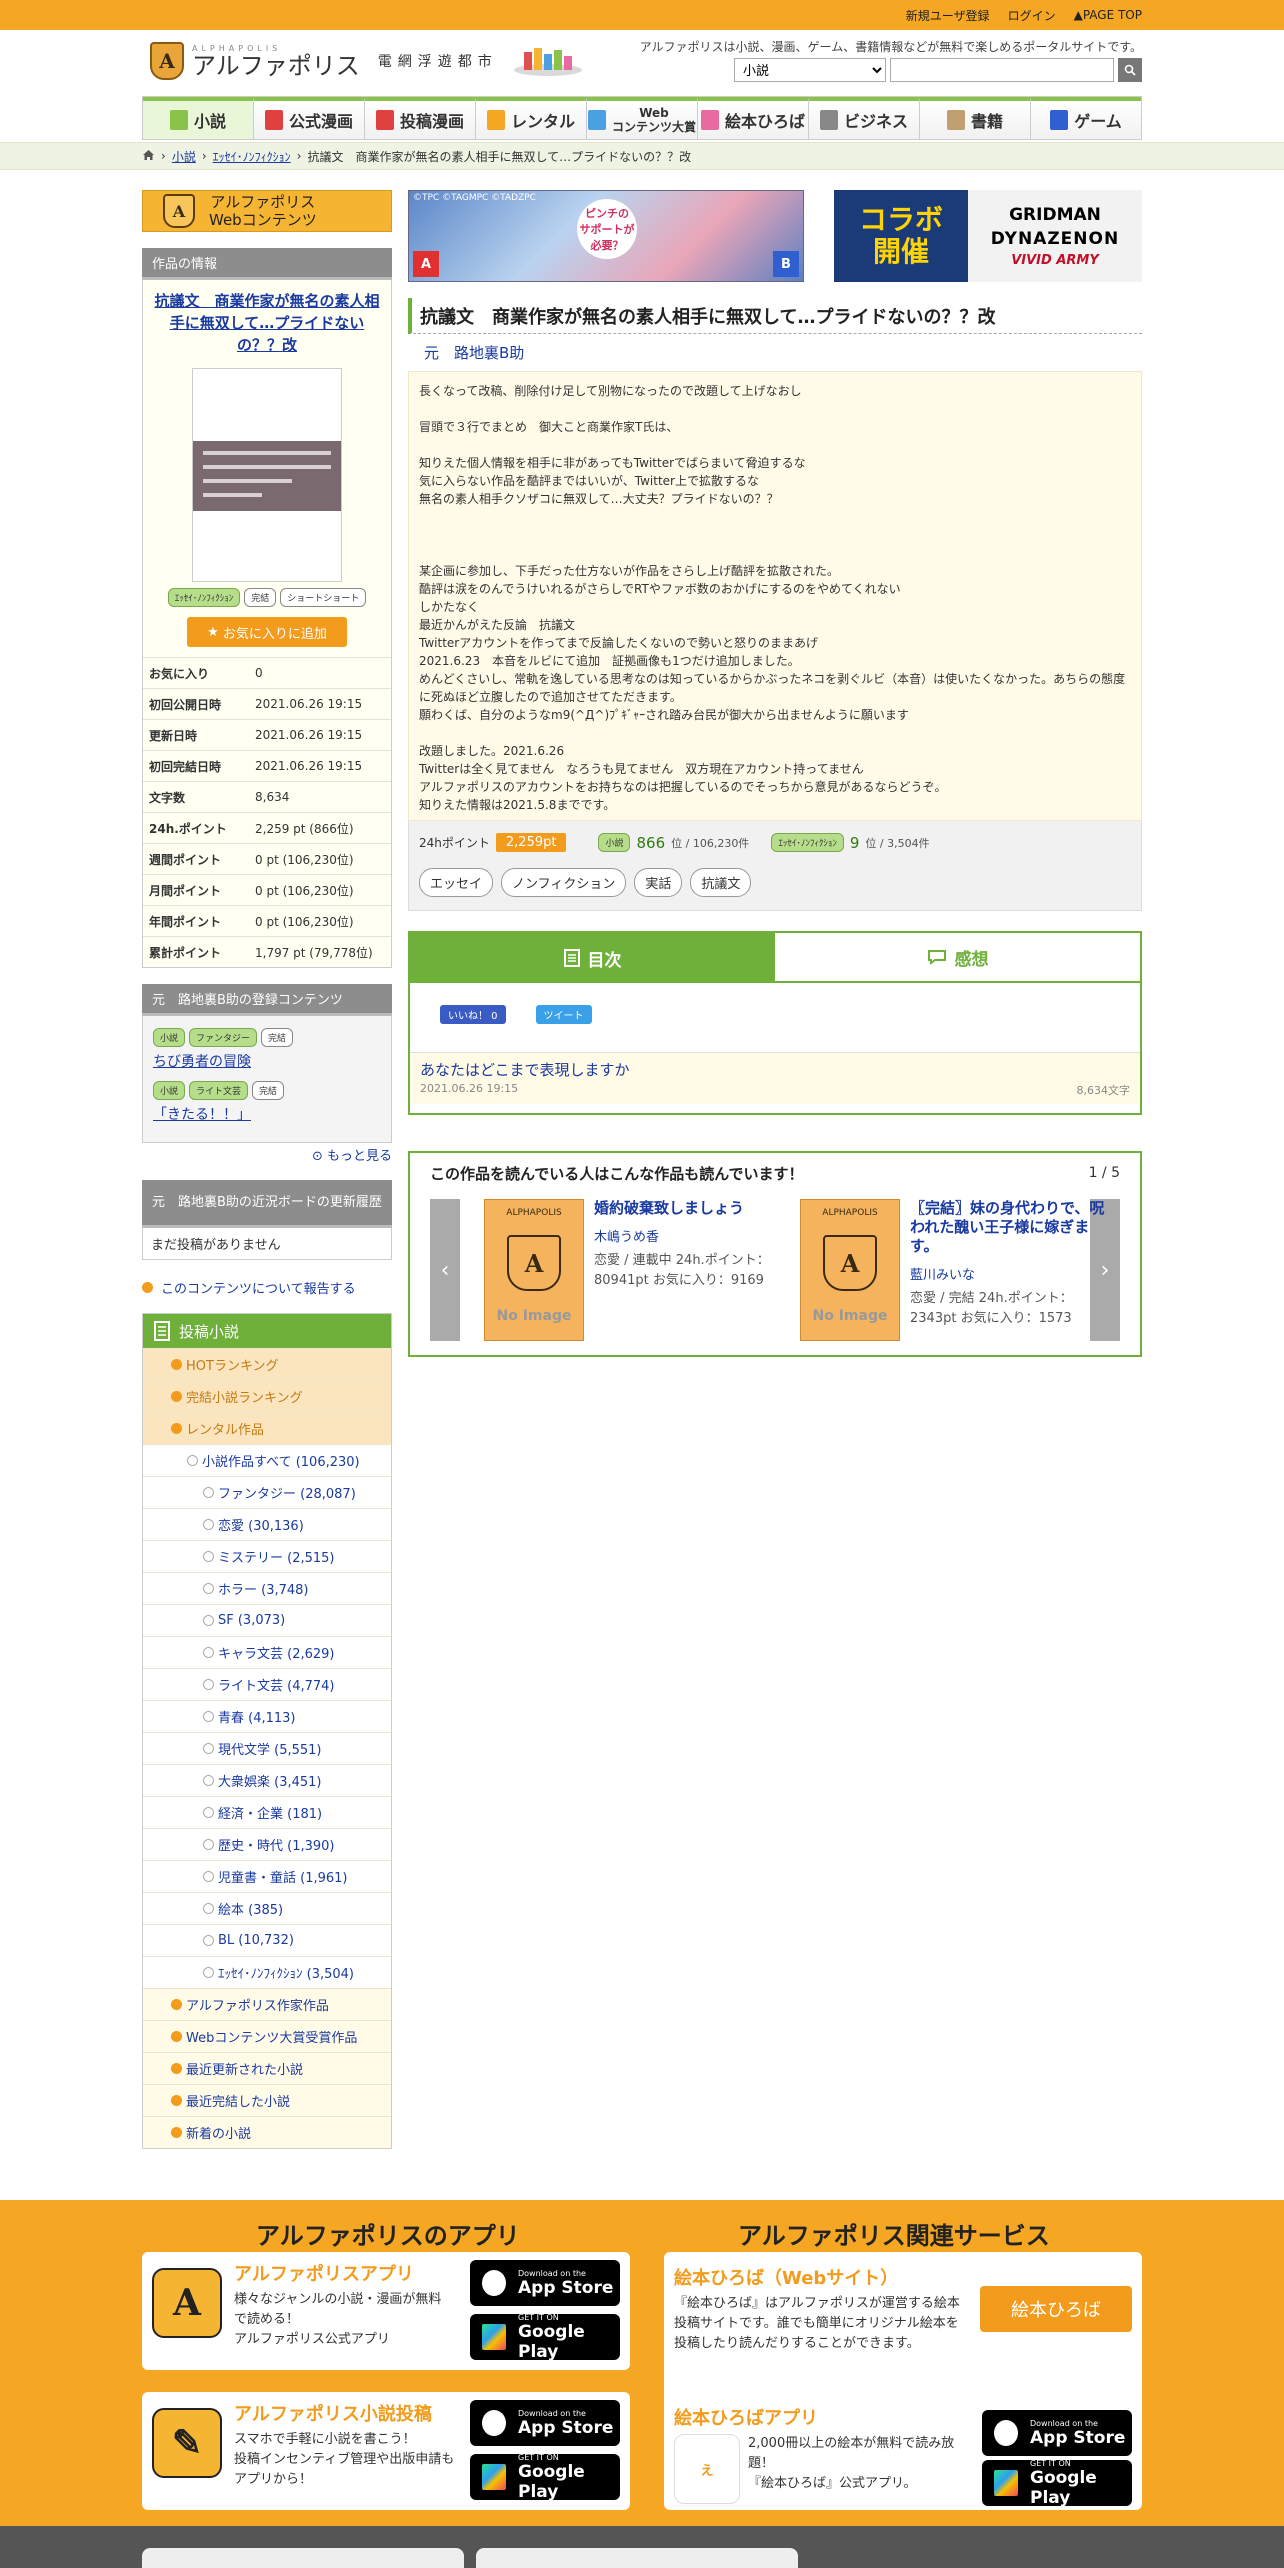 This screenshot has width=1284, height=2568. What do you see at coordinates (267, 1492) in the screenshot?
I see `menu-item: ファンタジー (28,087)` at bounding box center [267, 1492].